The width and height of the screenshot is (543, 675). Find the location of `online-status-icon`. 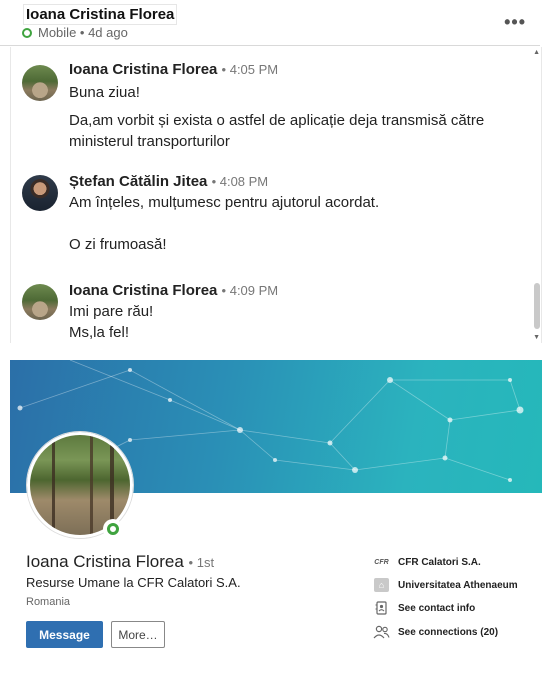

online-status-icon is located at coordinates (27, 32).